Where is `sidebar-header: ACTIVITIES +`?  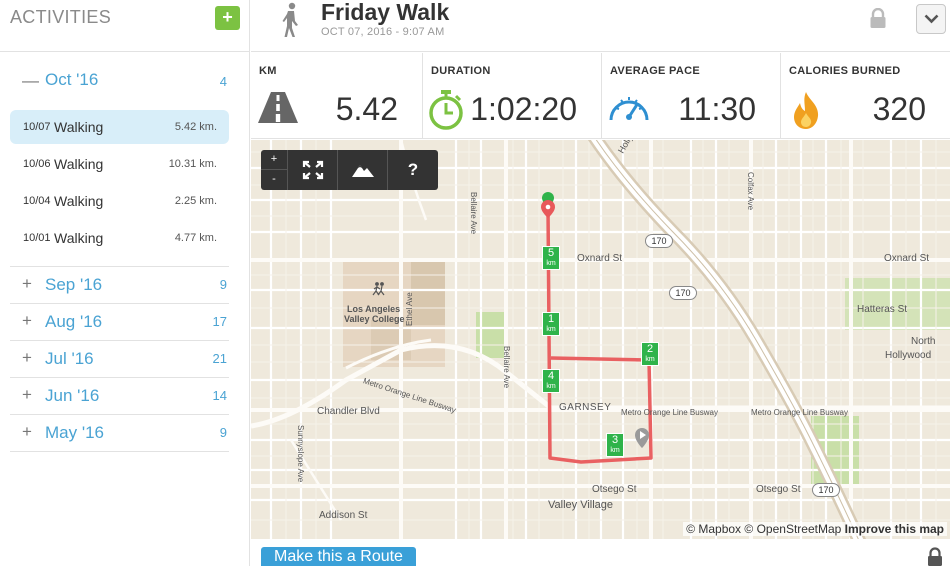
sidebar-header: ACTIVITIES + is located at coordinates (124, 26).